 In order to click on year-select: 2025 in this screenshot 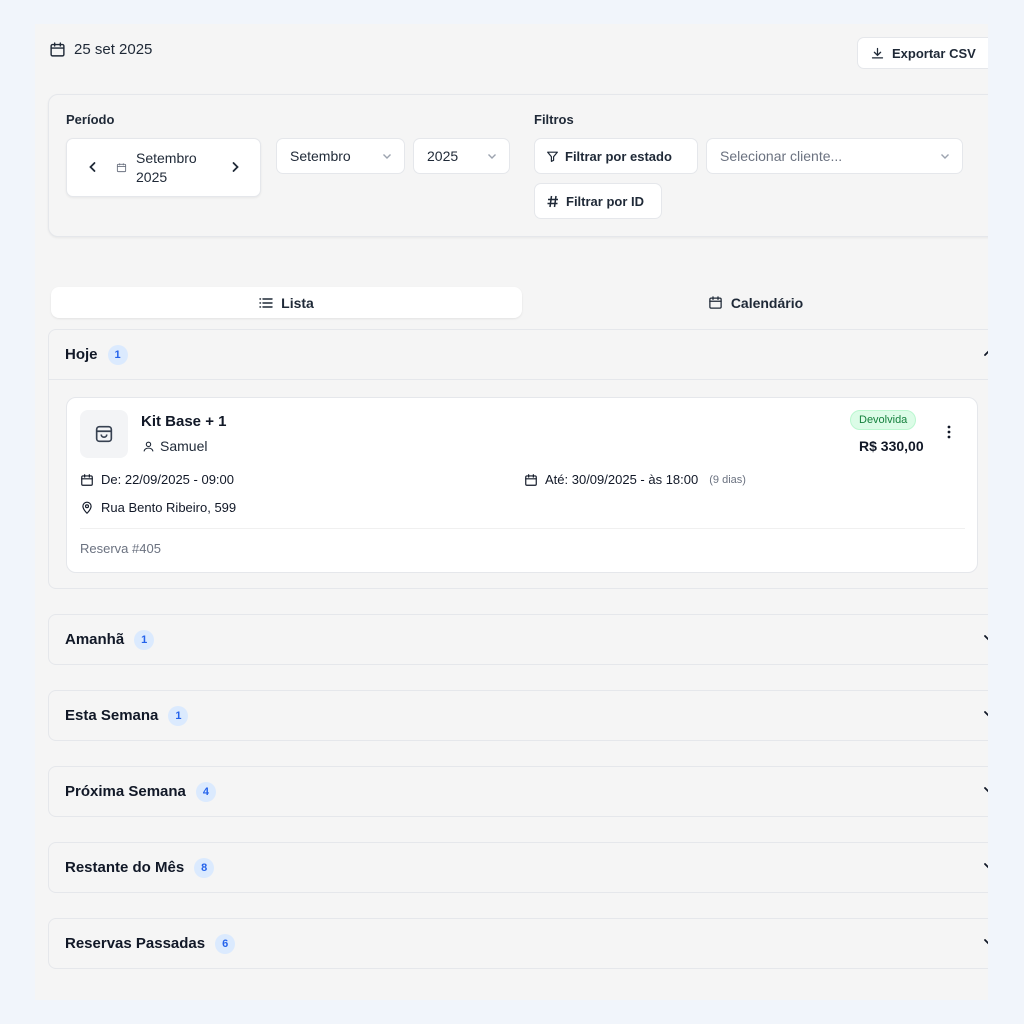, I will do `click(461, 156)`.